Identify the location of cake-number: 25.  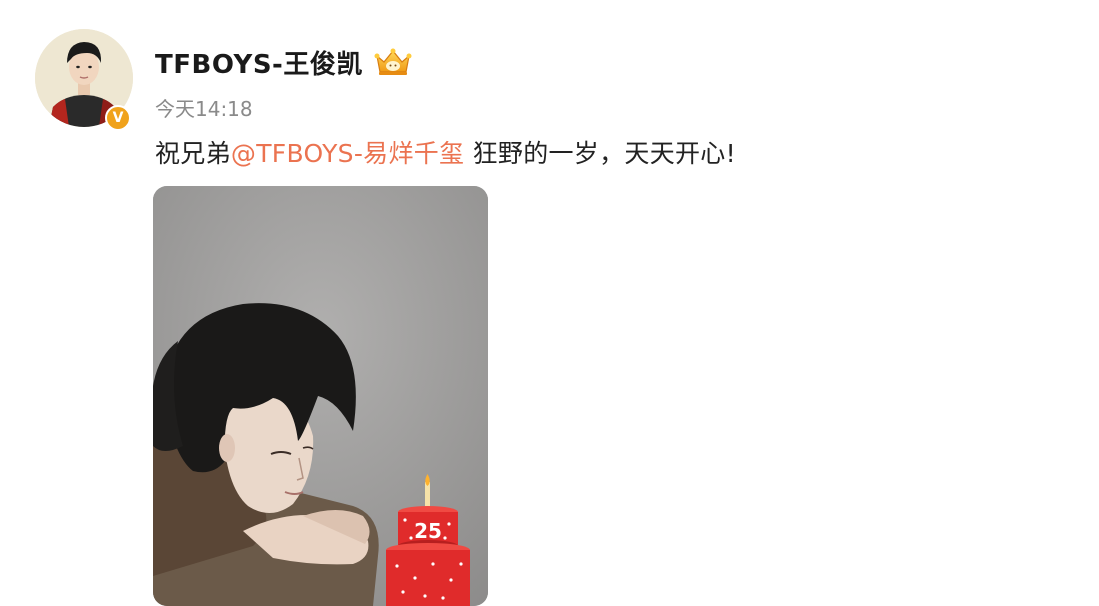
(428, 531).